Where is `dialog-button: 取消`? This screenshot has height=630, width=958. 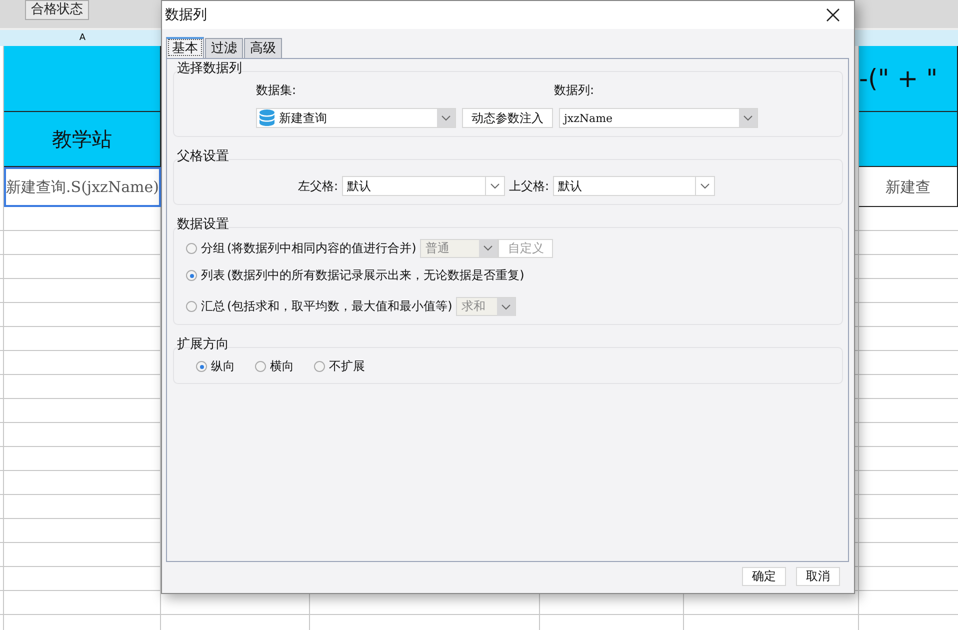
dialog-button: 取消 is located at coordinates (818, 576).